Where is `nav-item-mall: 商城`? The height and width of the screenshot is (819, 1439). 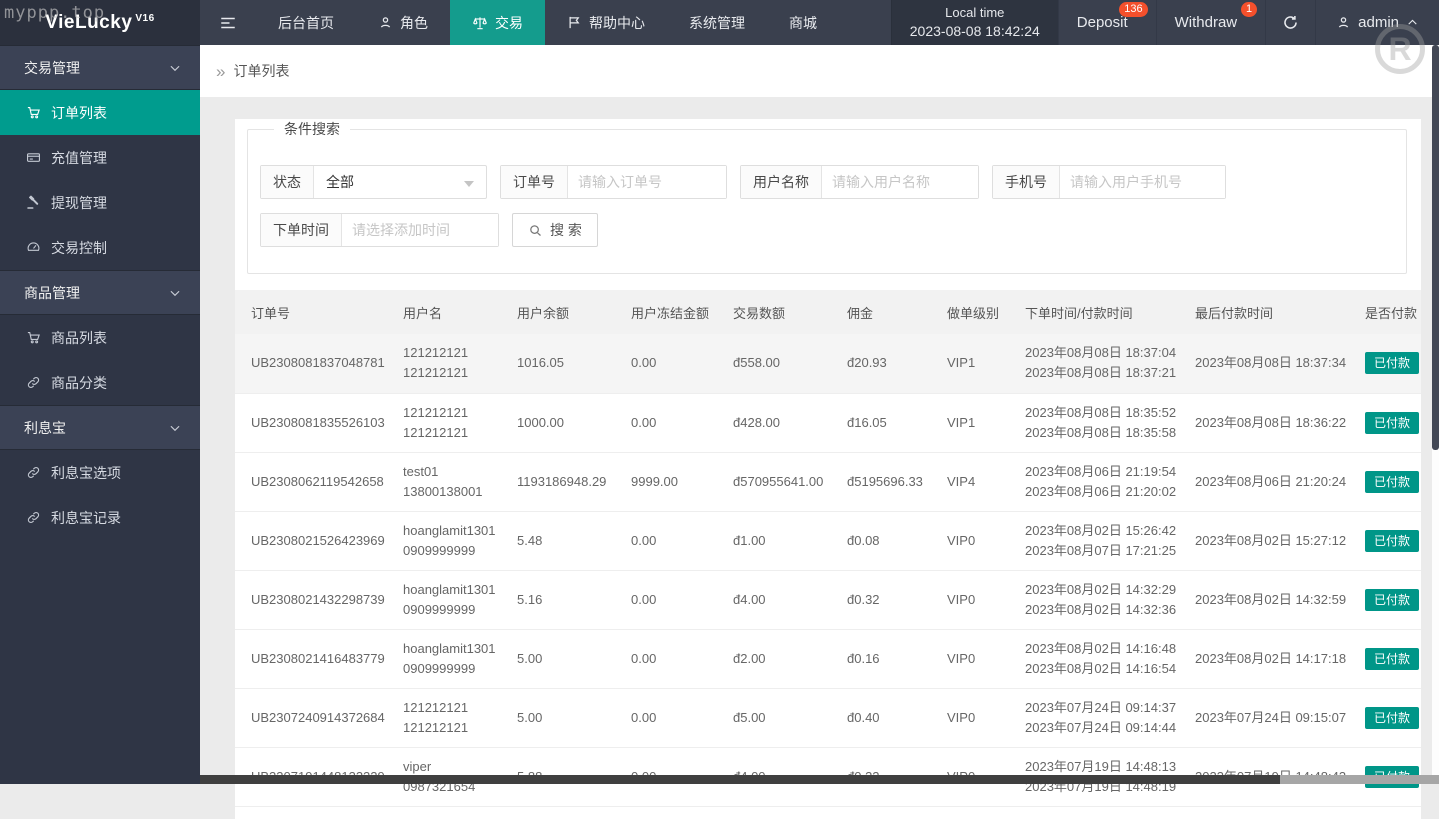 nav-item-mall: 商城 is located at coordinates (803, 22).